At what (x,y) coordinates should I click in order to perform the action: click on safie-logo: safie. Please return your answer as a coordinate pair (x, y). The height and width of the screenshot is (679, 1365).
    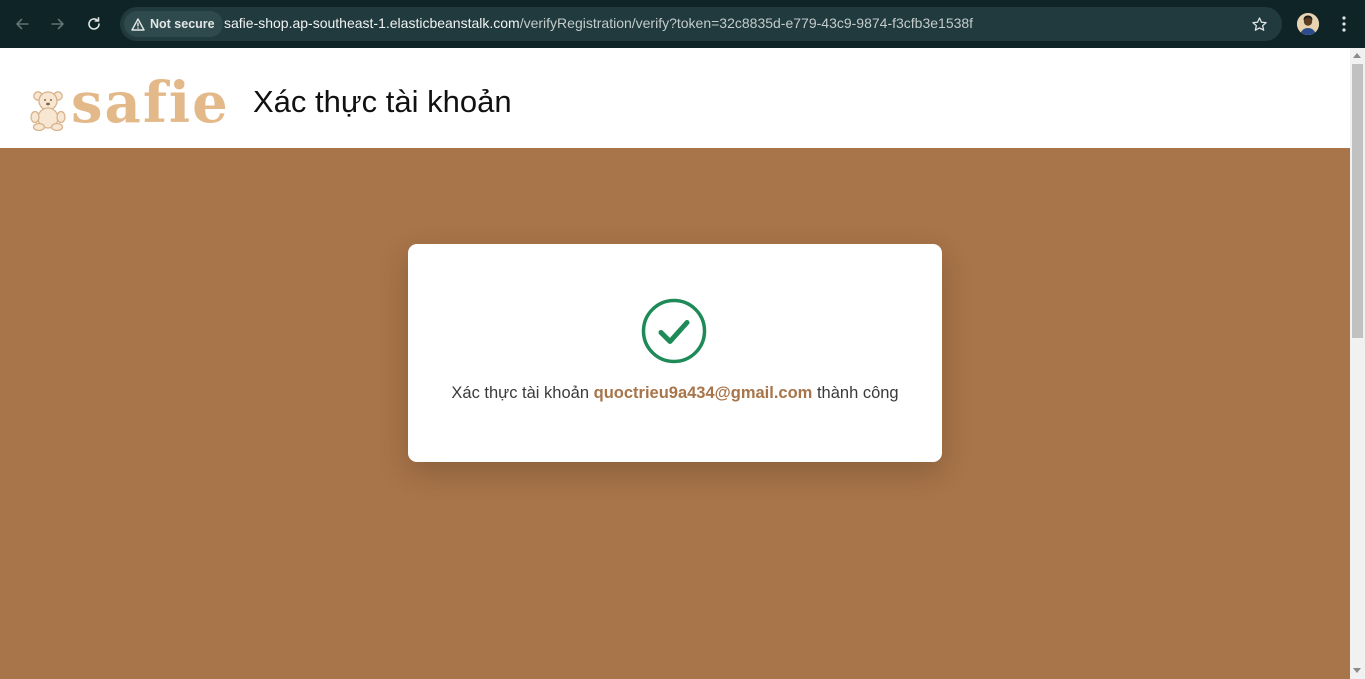
    Looking at the image, I should click on (127, 103).